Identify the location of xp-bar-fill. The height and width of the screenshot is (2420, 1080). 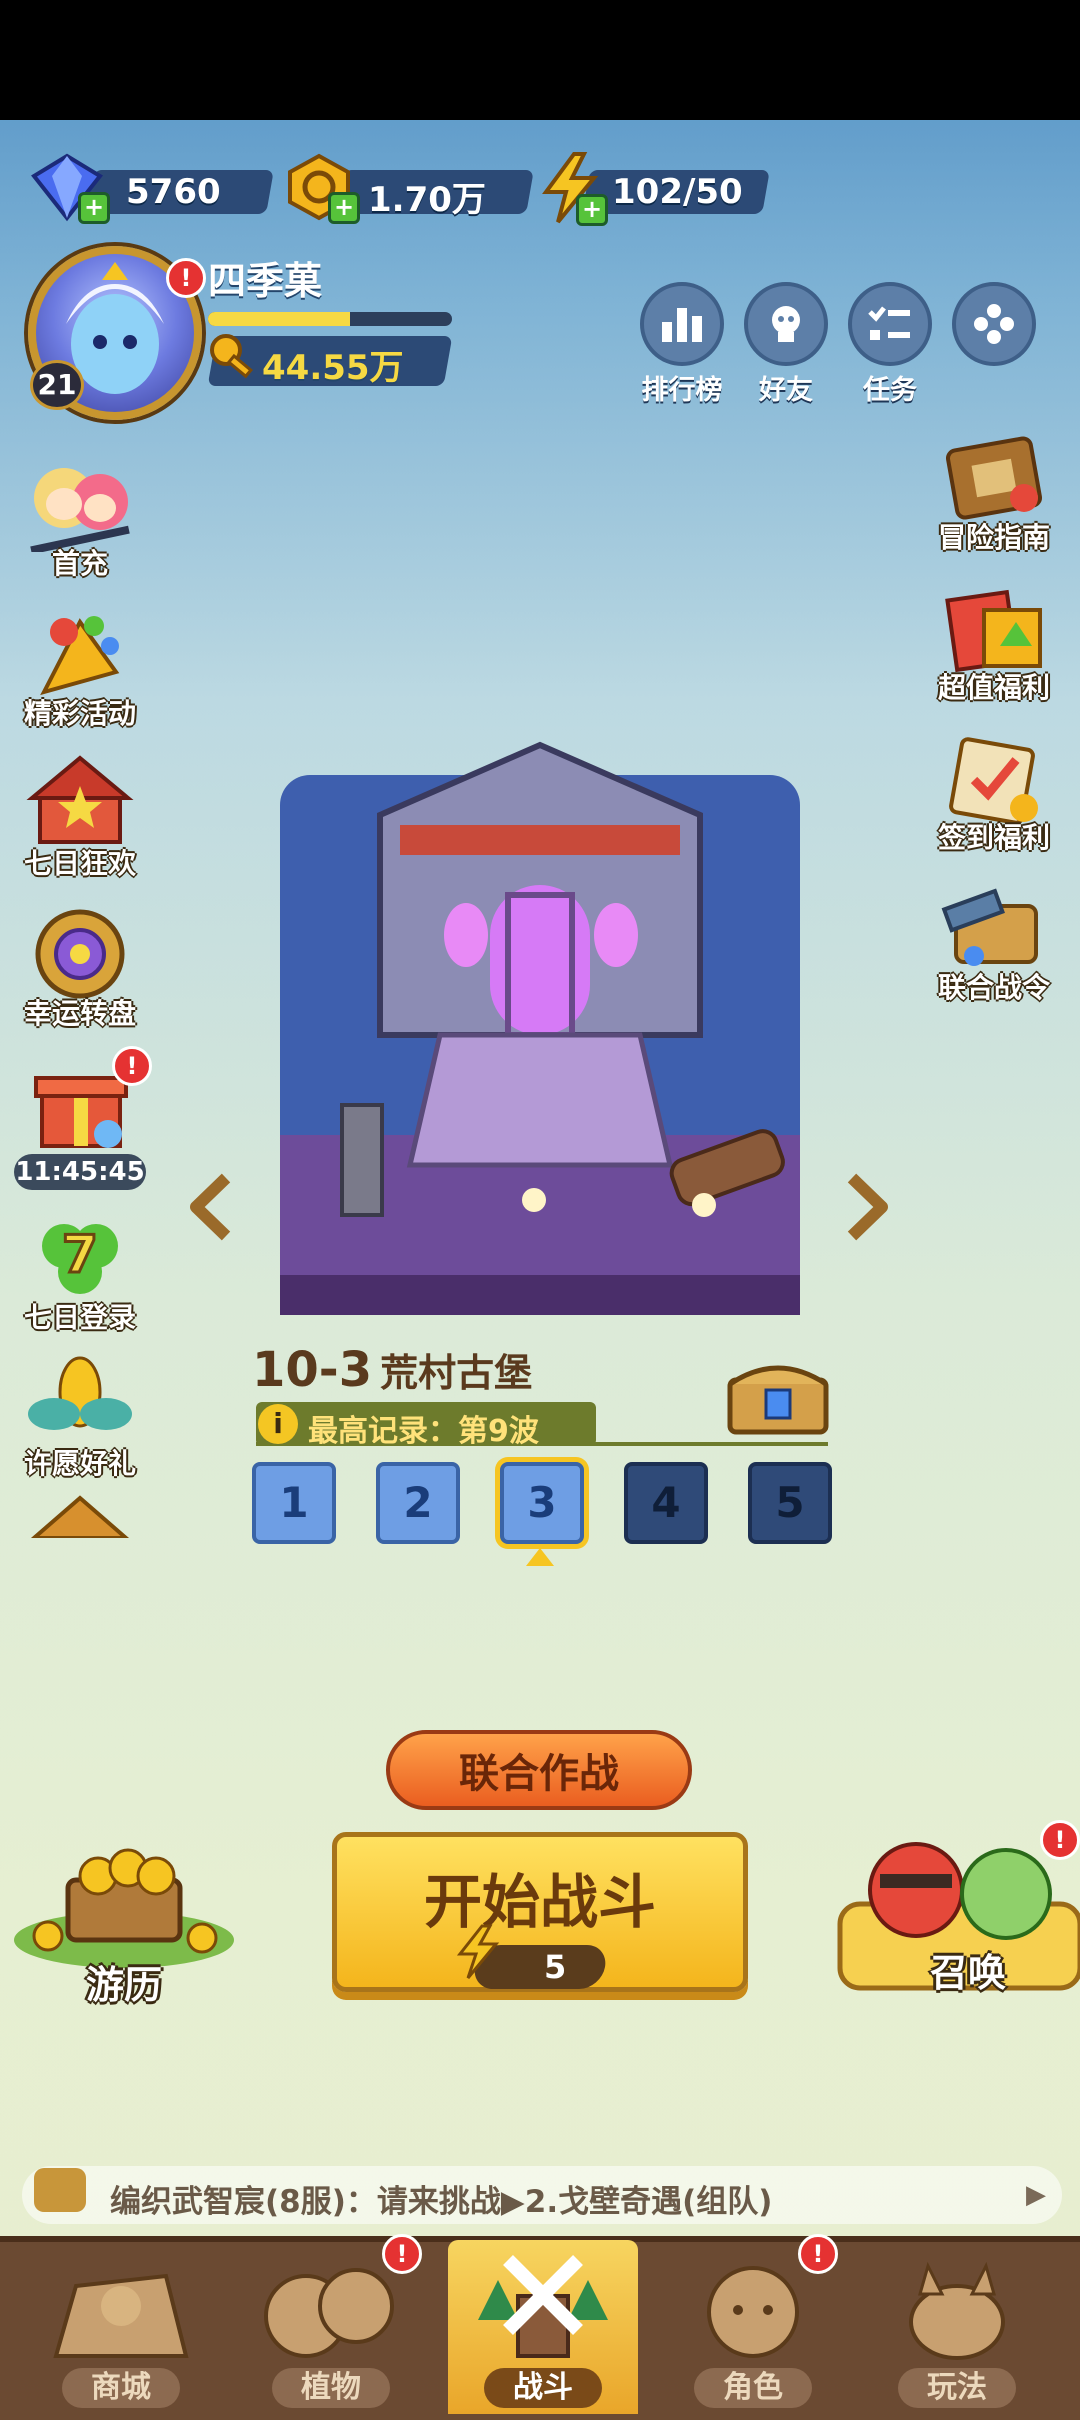
(279, 319).